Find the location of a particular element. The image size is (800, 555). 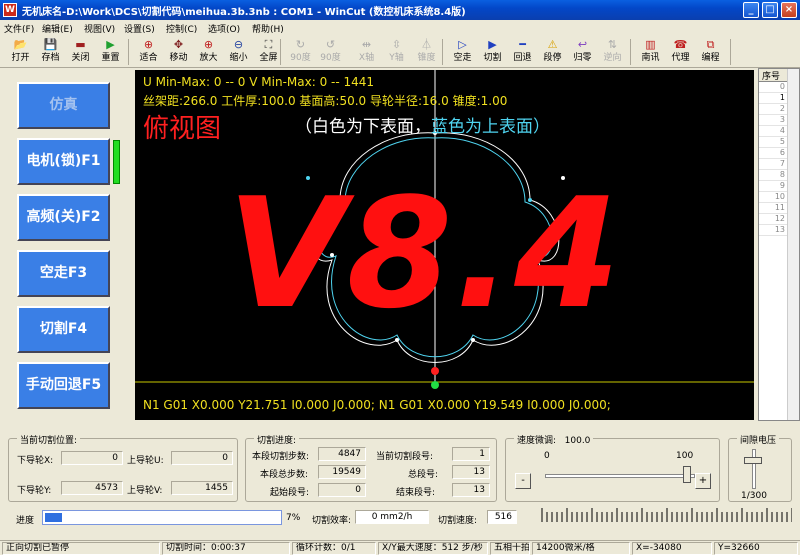

toolbar-button-13: ⏃ 锥度 is located at coordinates (426, 51).